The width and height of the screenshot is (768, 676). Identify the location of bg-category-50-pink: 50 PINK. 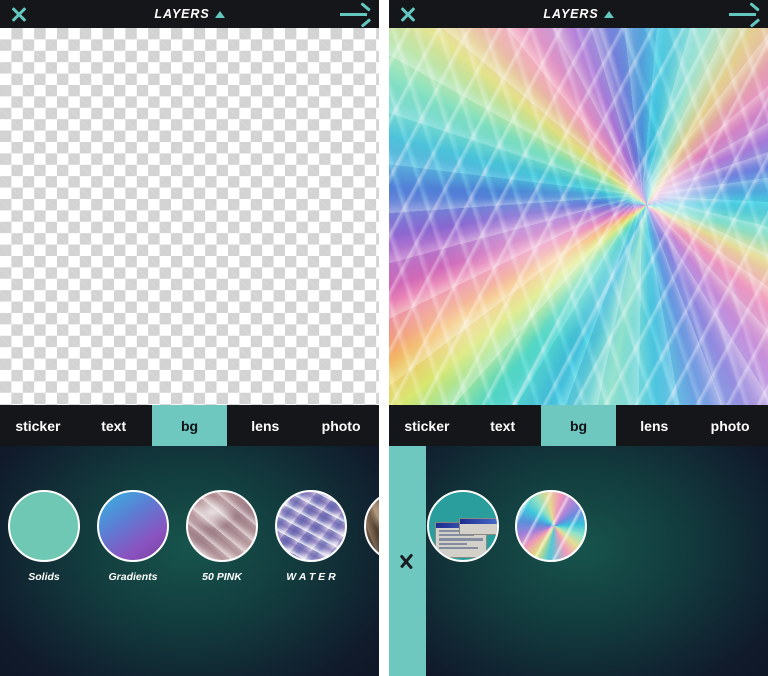
(222, 536).